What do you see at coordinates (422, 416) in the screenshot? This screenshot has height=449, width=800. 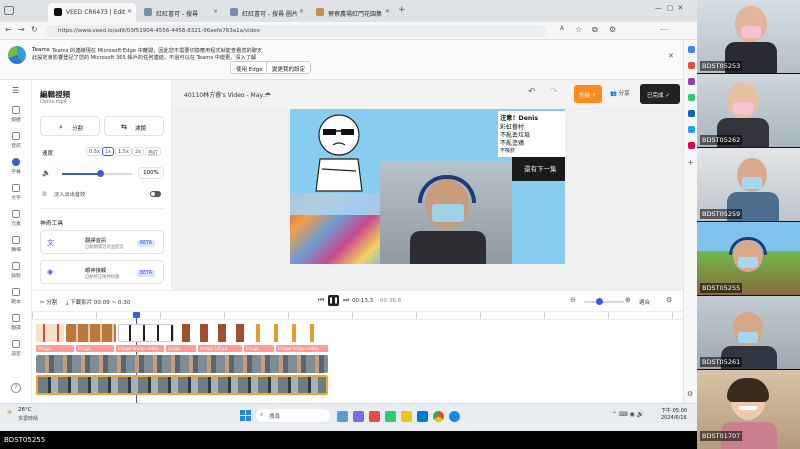 I see `store-icon` at bounding box center [422, 416].